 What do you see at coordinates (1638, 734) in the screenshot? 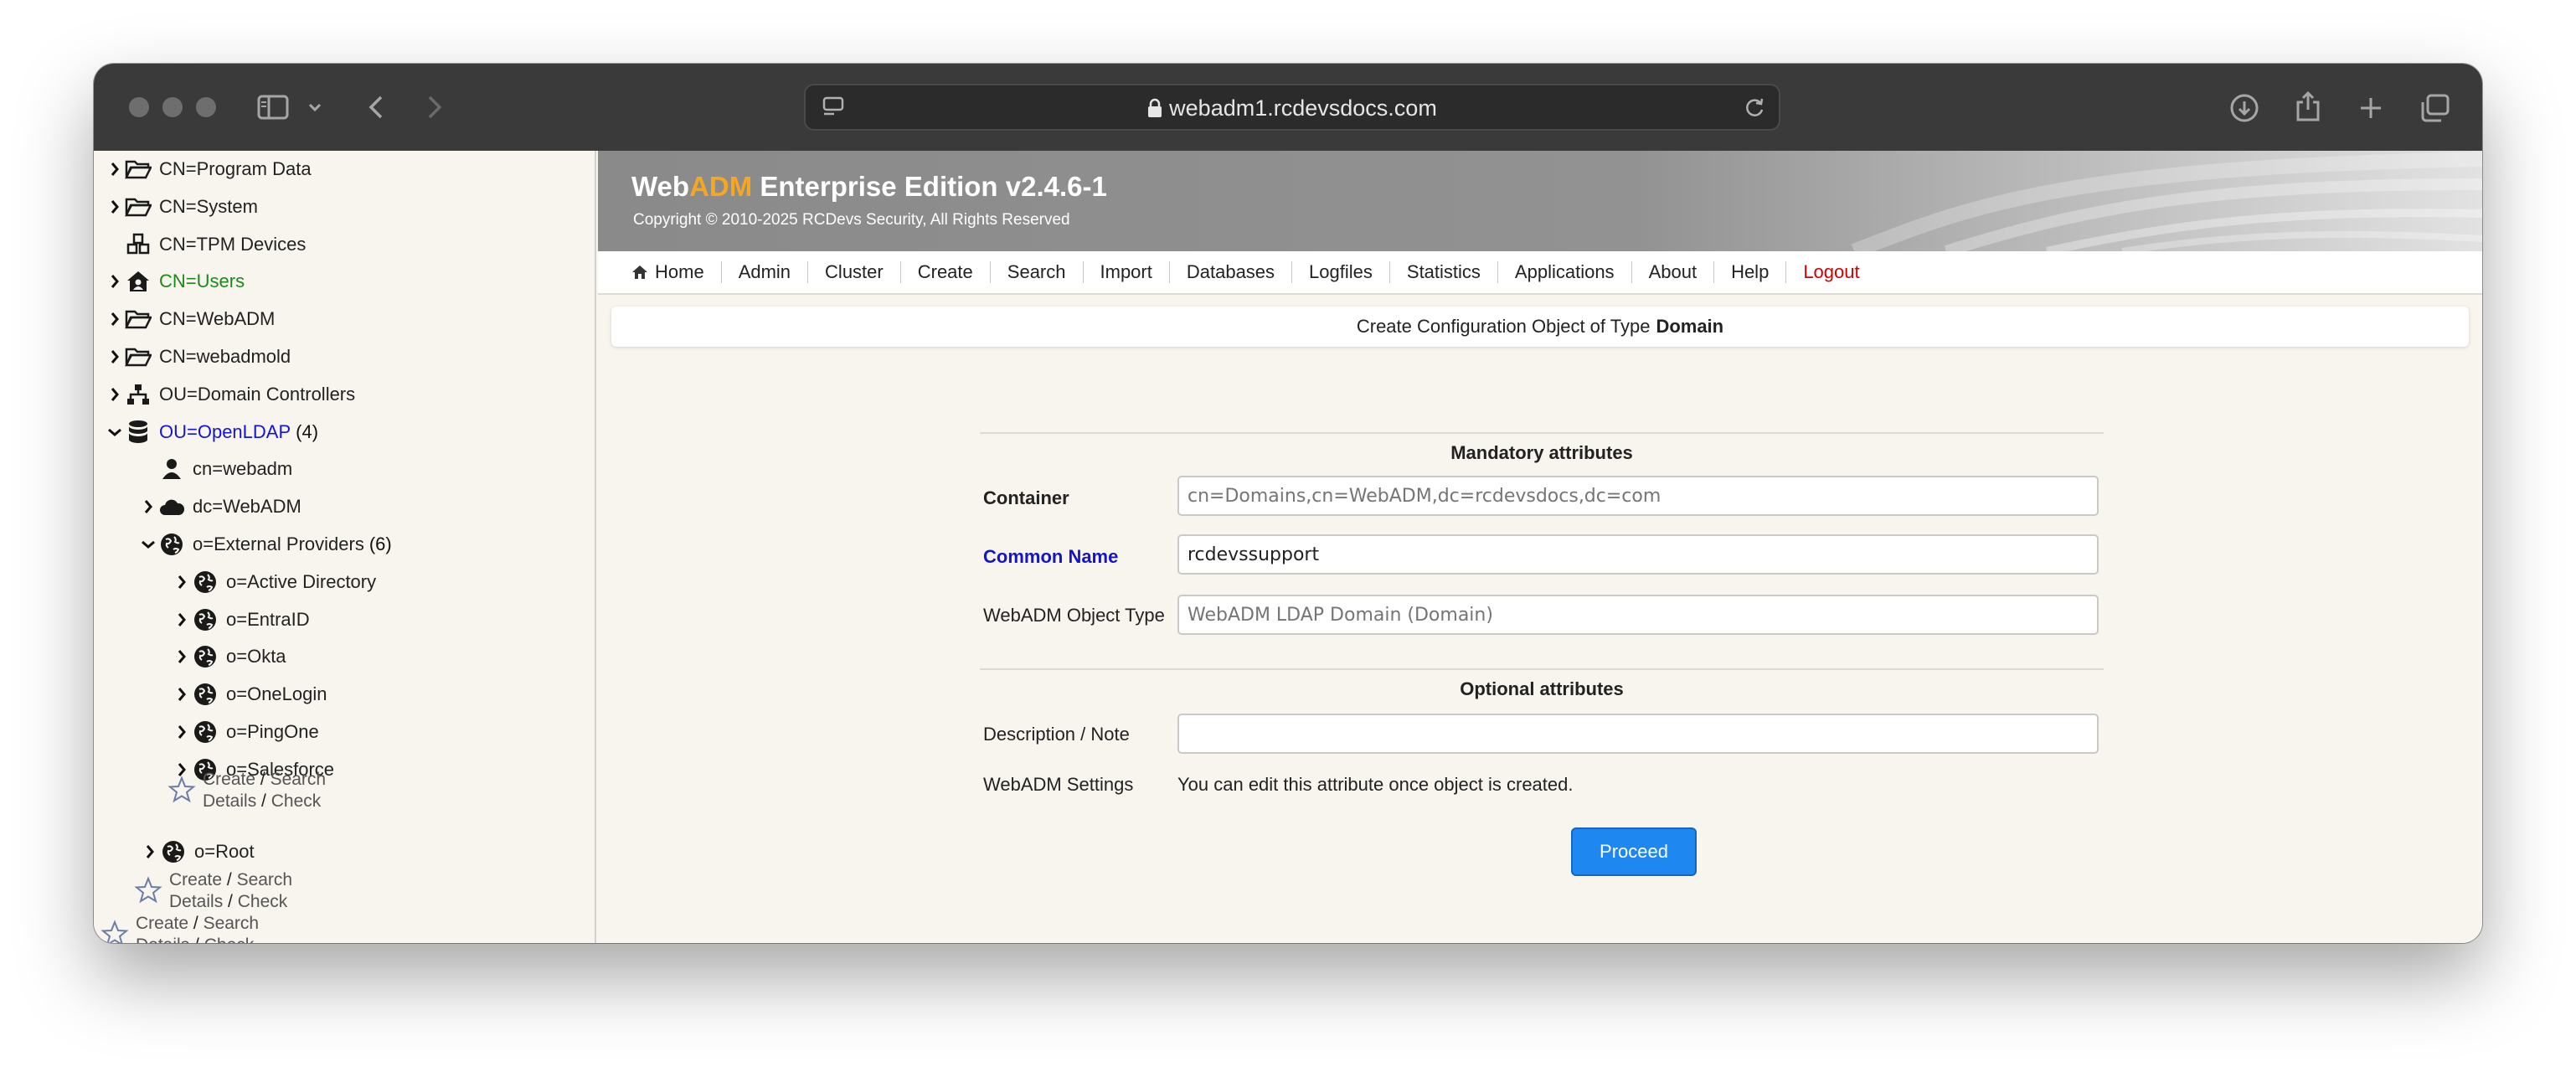
I see `description-input` at bounding box center [1638, 734].